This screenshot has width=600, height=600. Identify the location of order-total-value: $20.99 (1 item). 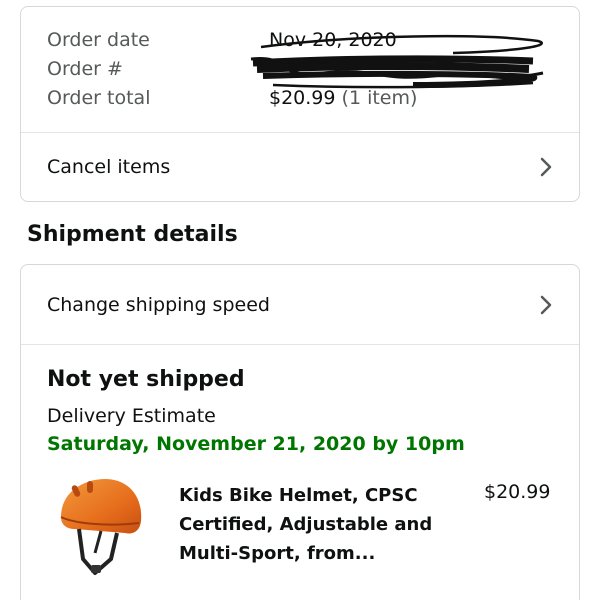
(343, 98).